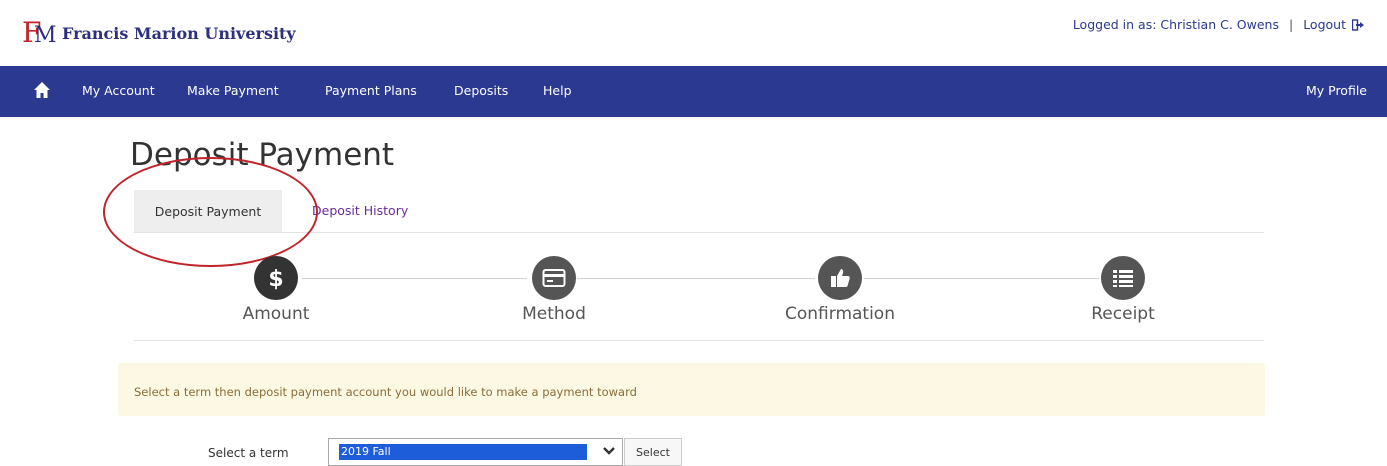 The height and width of the screenshot is (466, 1387). Describe the element at coordinates (554, 314) in the screenshot. I see `step-method-label: Method` at that location.